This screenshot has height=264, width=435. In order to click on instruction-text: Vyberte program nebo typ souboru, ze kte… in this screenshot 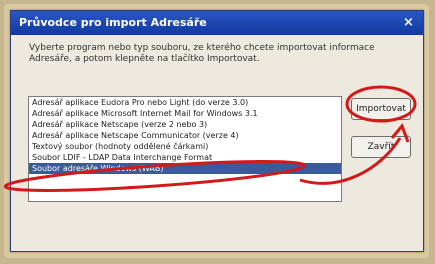, I will do `click(202, 53)`.